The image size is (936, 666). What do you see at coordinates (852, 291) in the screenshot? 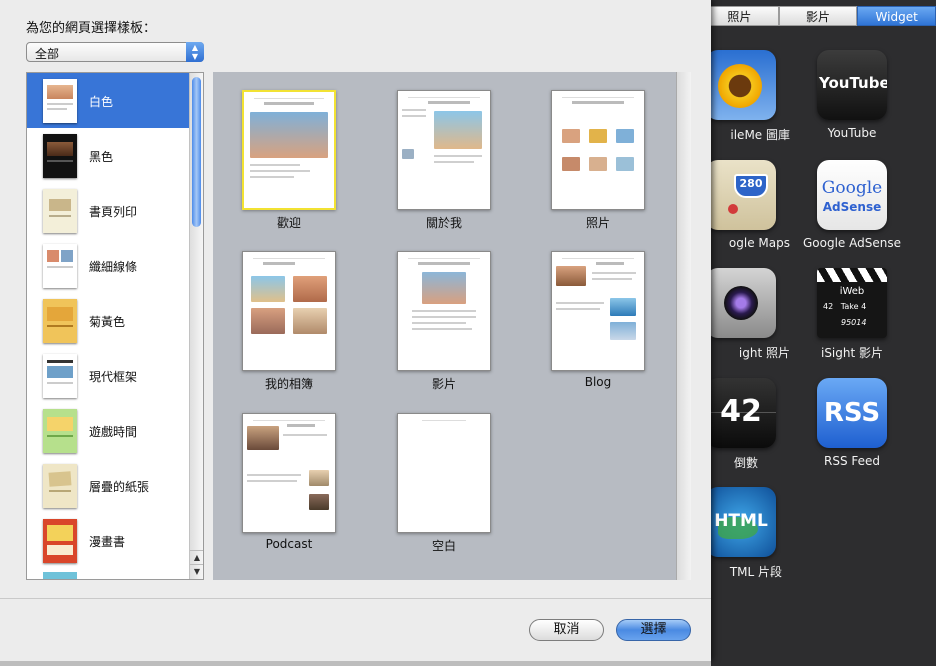
I see `clapper-title: iWeb` at bounding box center [852, 291].